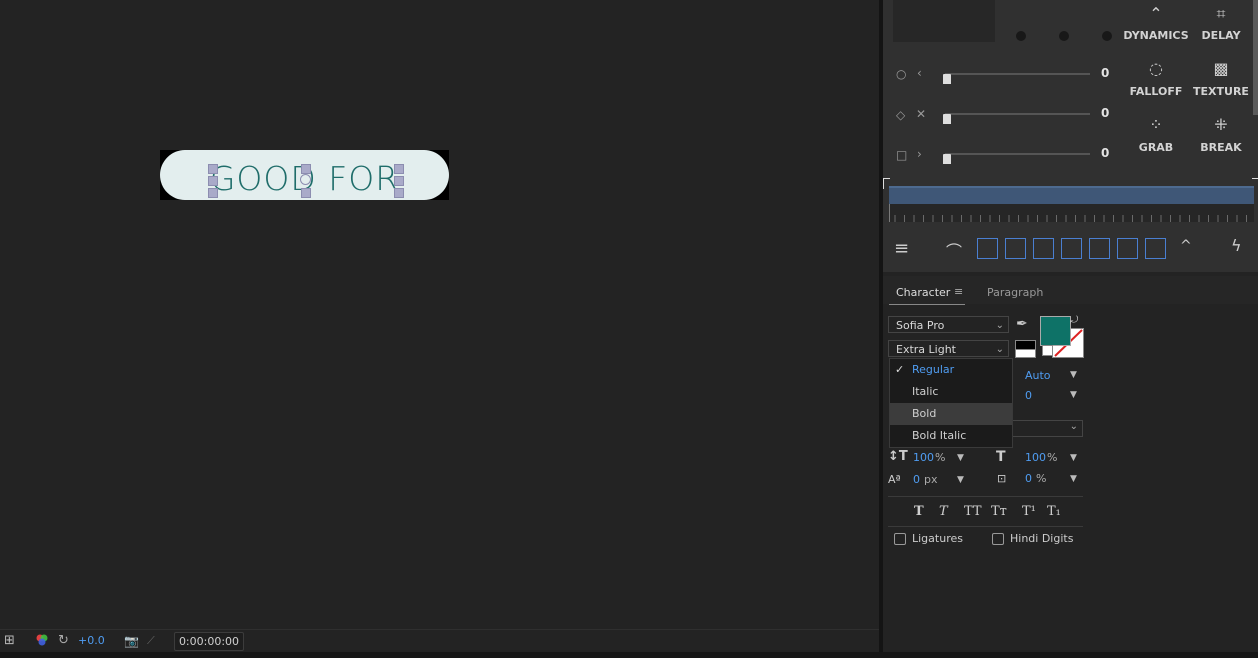 The height and width of the screenshot is (658, 1258). Describe the element at coordinates (1156, 91) in the screenshot. I see `falloff-button: FALLOFF` at that location.